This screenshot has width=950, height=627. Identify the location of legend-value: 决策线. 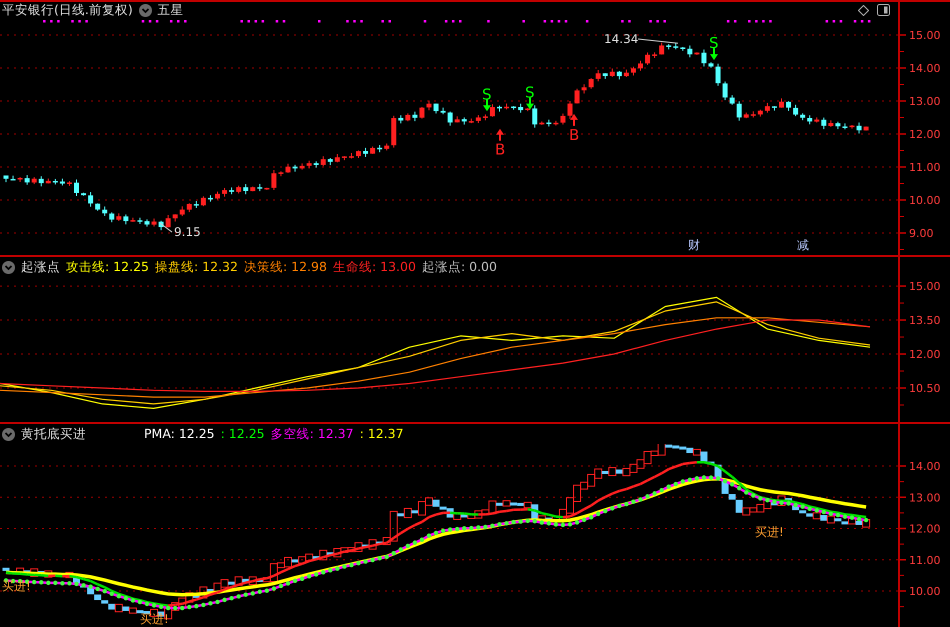
(263, 267).